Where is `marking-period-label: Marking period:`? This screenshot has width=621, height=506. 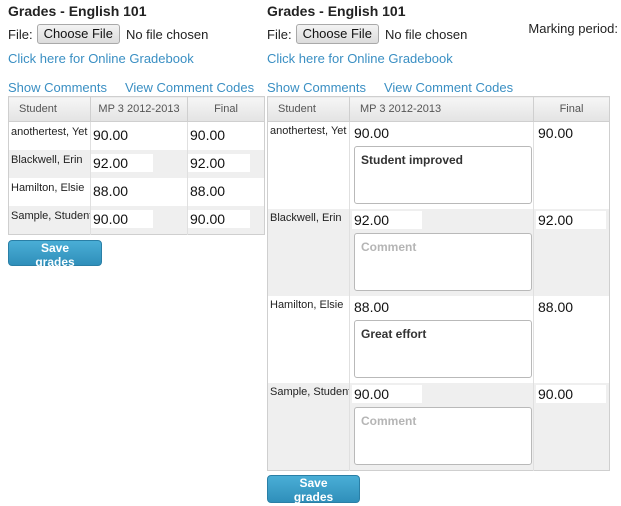
marking-period-label: Marking period: is located at coordinates (573, 28).